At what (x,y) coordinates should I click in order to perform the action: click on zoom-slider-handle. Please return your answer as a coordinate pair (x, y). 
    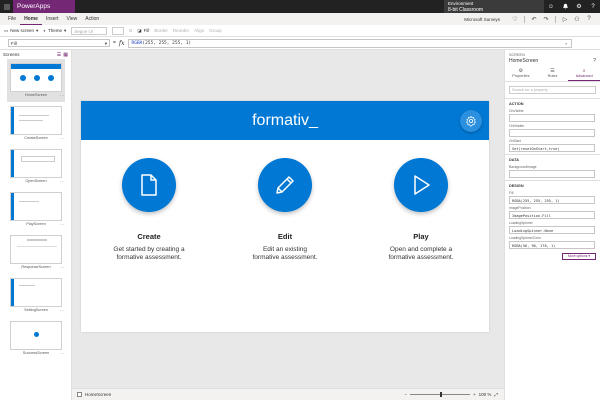
    Looking at the image, I should click on (440, 394).